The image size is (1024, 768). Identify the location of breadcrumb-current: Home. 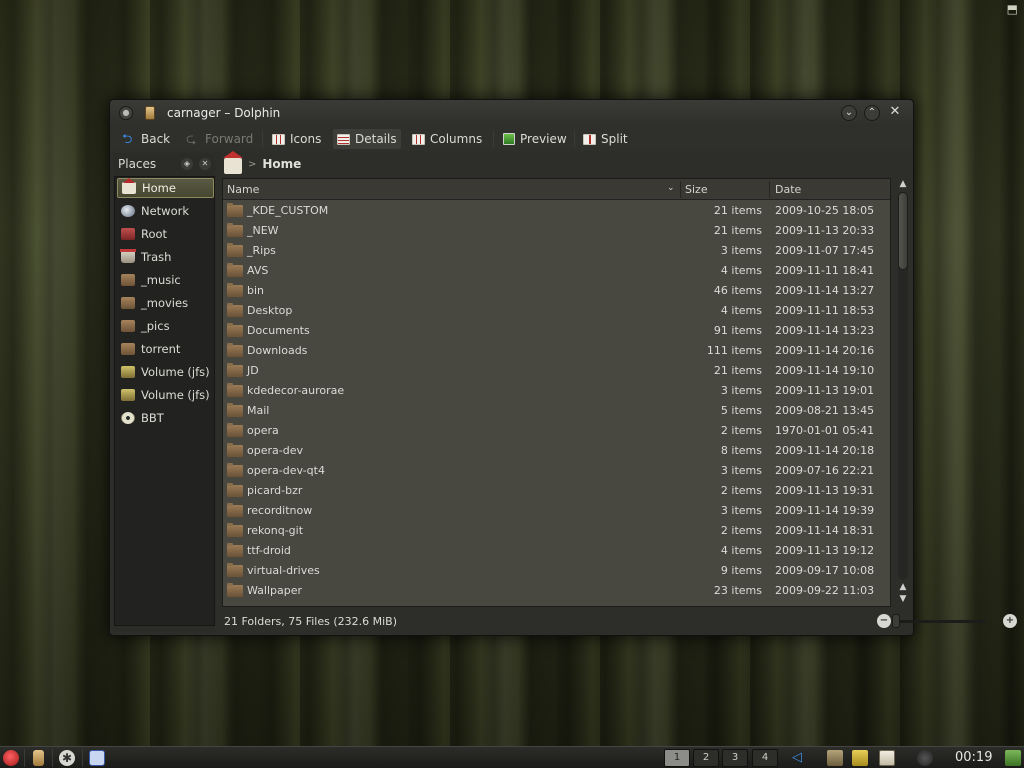
(281, 164).